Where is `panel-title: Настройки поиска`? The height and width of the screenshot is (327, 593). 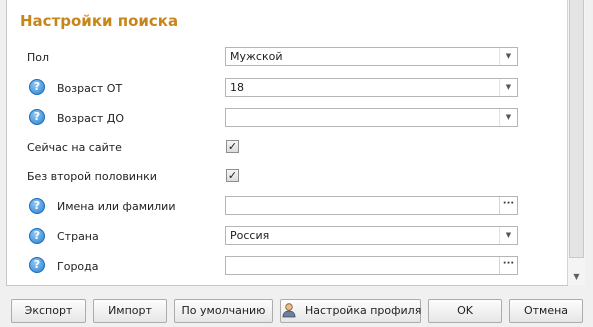 panel-title: Настройки поиска is located at coordinates (99, 21).